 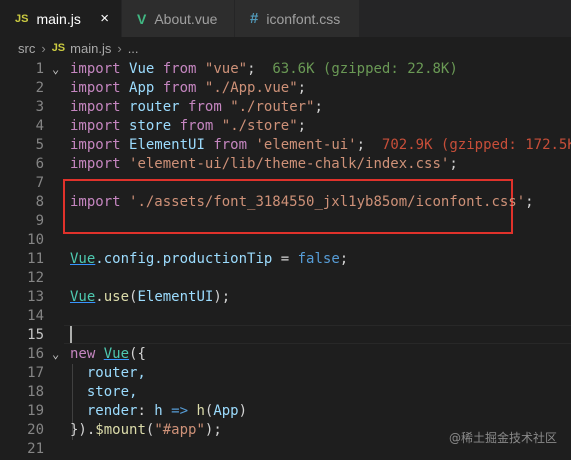 What do you see at coordinates (39, 107) in the screenshot?
I see `line-number: 3` at bounding box center [39, 107].